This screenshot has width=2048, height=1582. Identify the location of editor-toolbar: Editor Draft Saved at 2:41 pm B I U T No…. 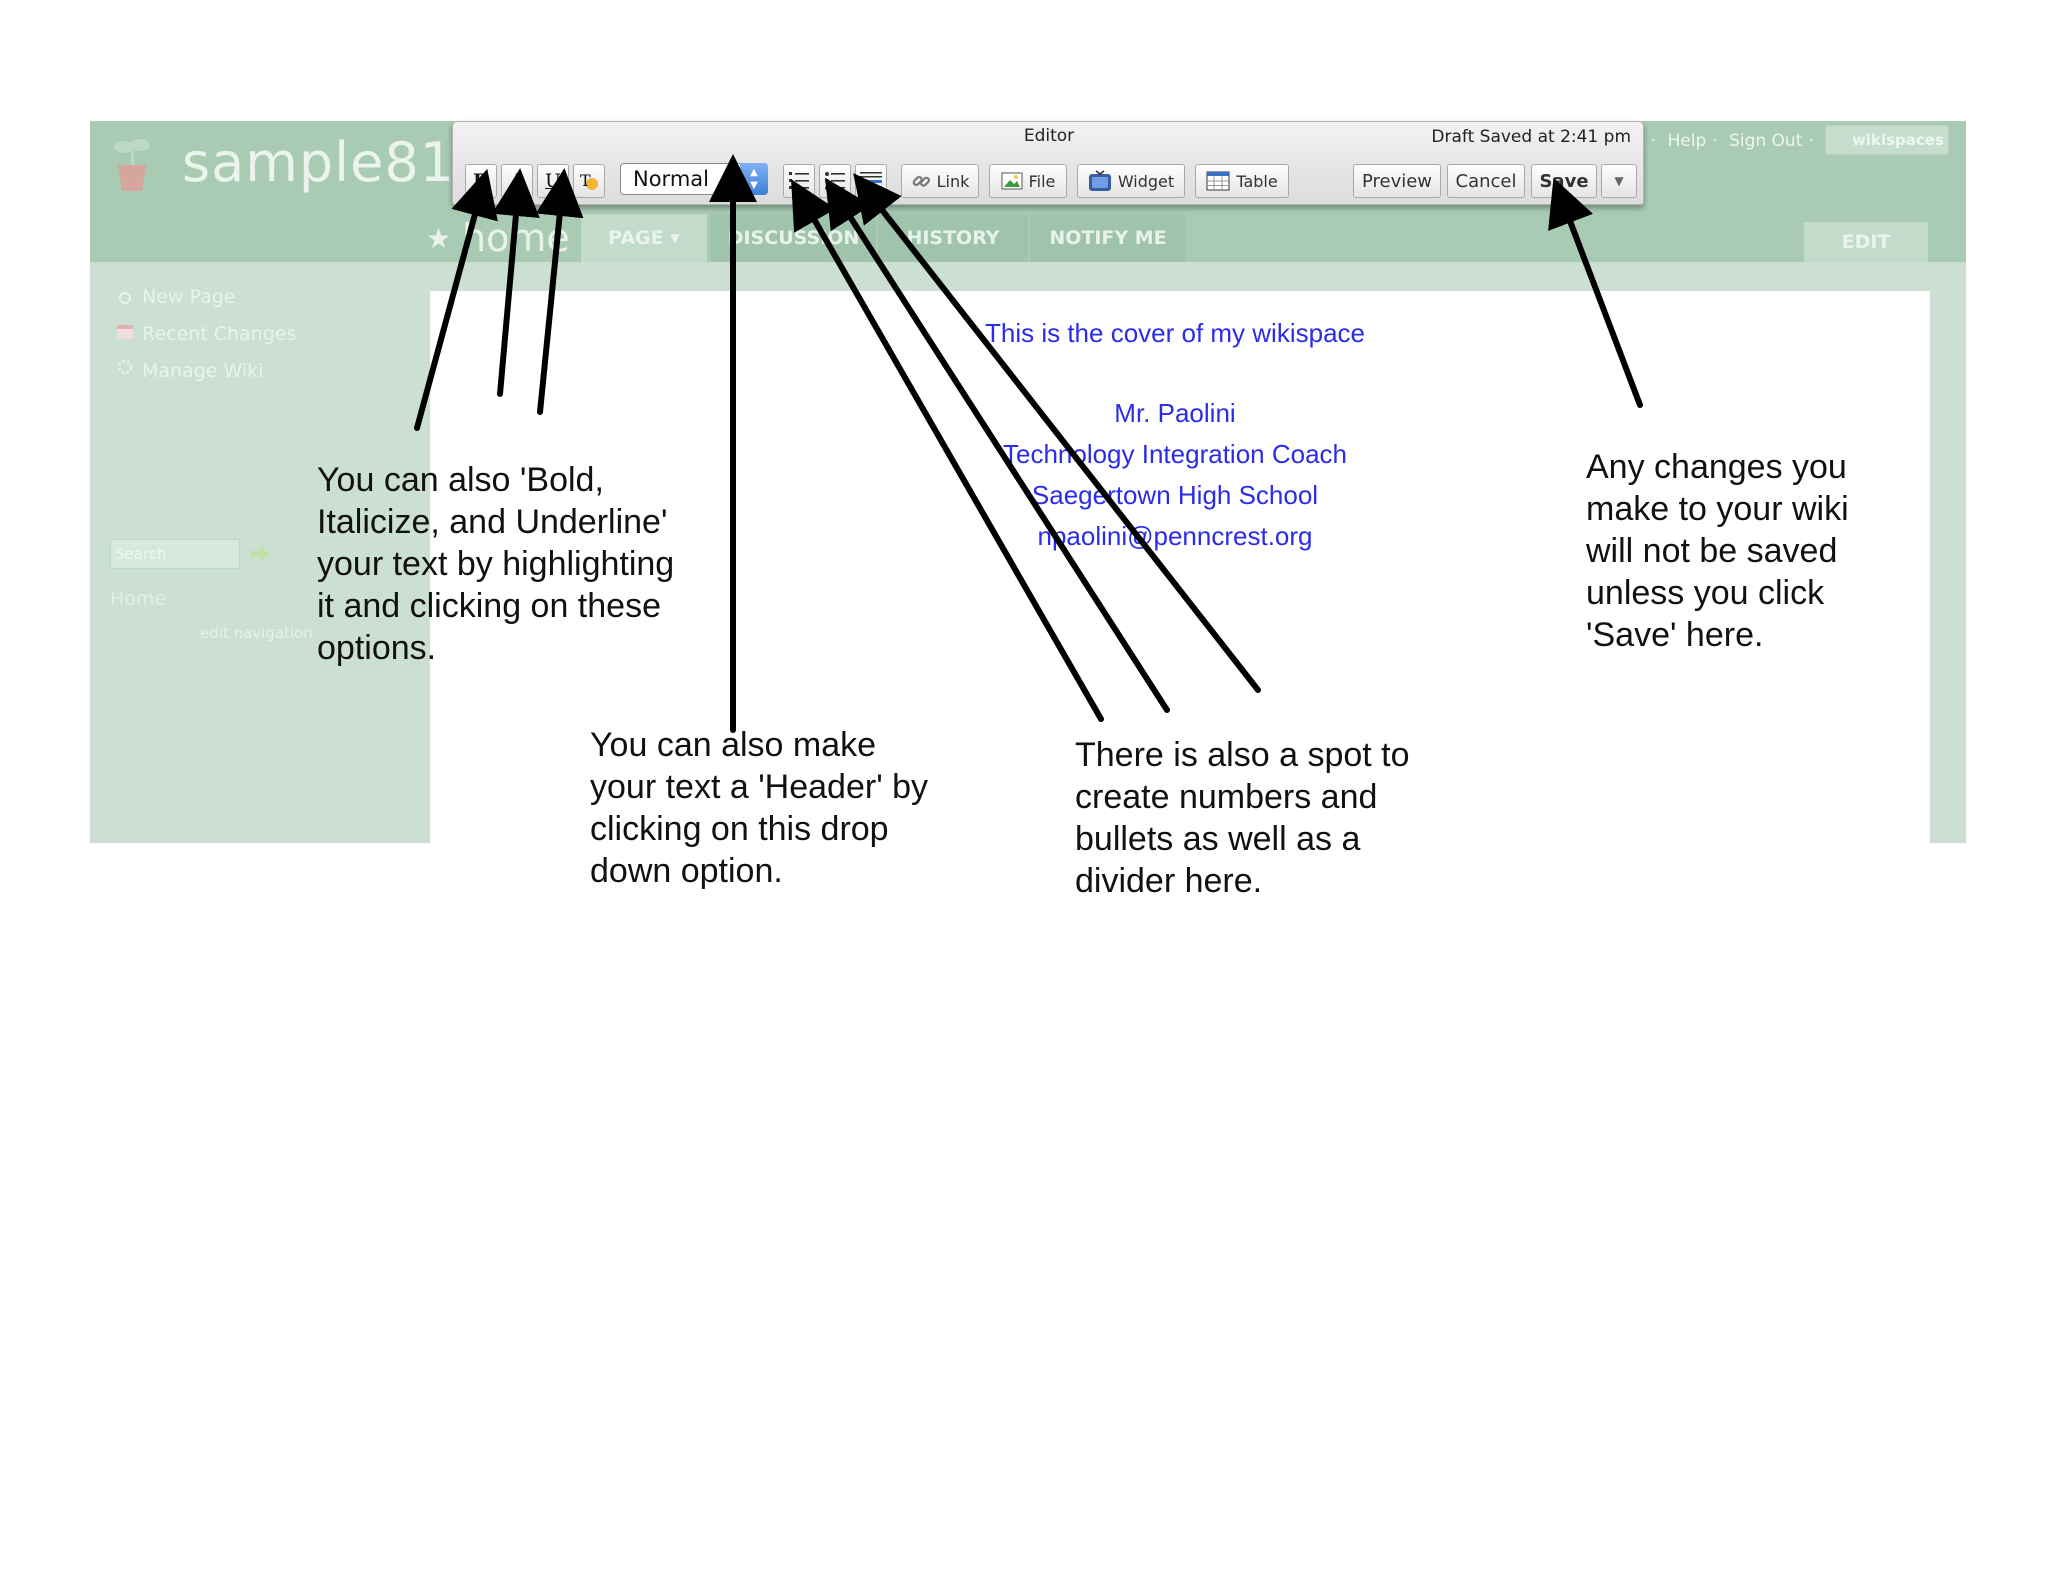
(1048, 163).